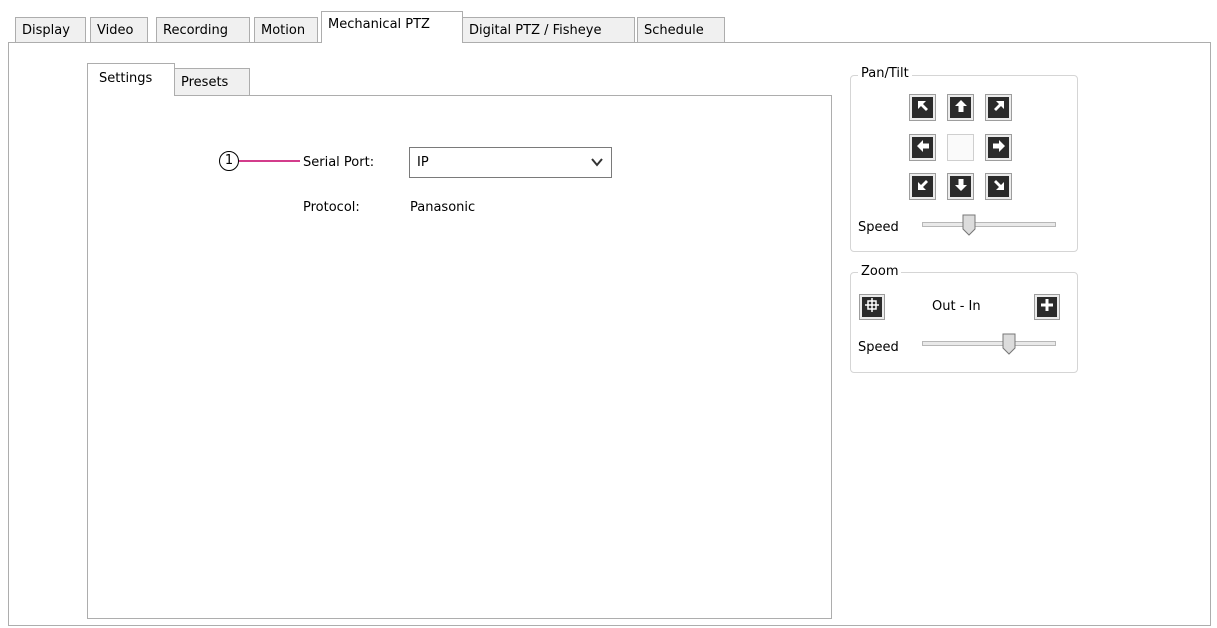 The image size is (1217, 628). I want to click on callout-line, so click(269, 161).